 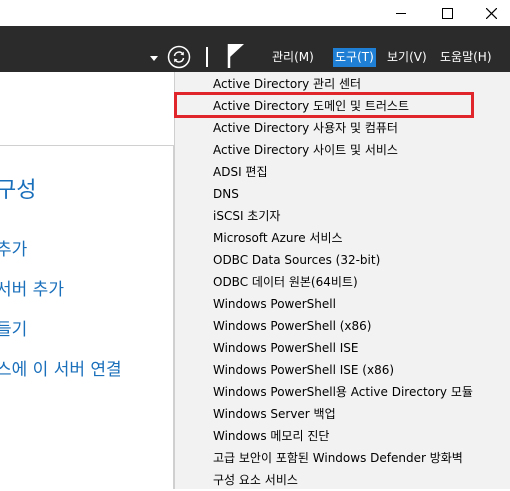 What do you see at coordinates (274, 414) in the screenshot?
I see `menu-item-server-backup: Windows Server 백업` at bounding box center [274, 414].